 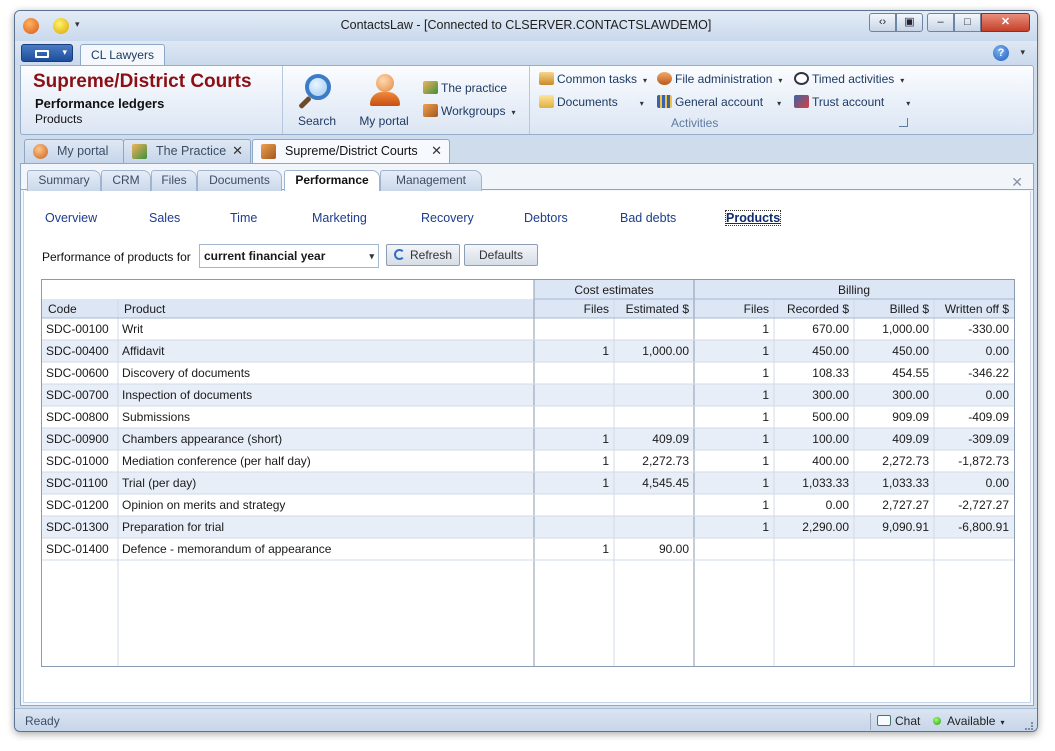 I want to click on sub-tab-files: Files, so click(x=174, y=180).